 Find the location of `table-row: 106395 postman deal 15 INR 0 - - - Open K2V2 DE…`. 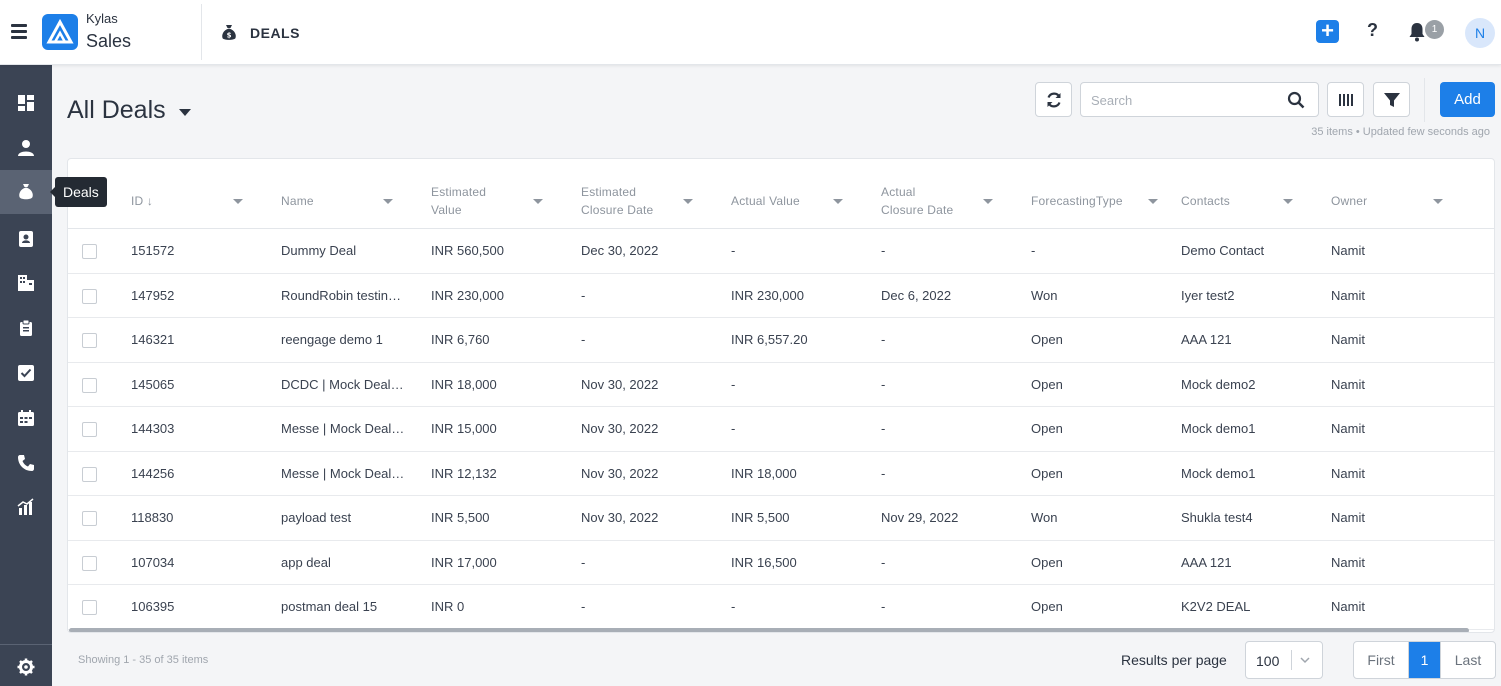

table-row: 106395 postman deal 15 INR 0 - - - Open K2V2 DE… is located at coordinates (781, 607).